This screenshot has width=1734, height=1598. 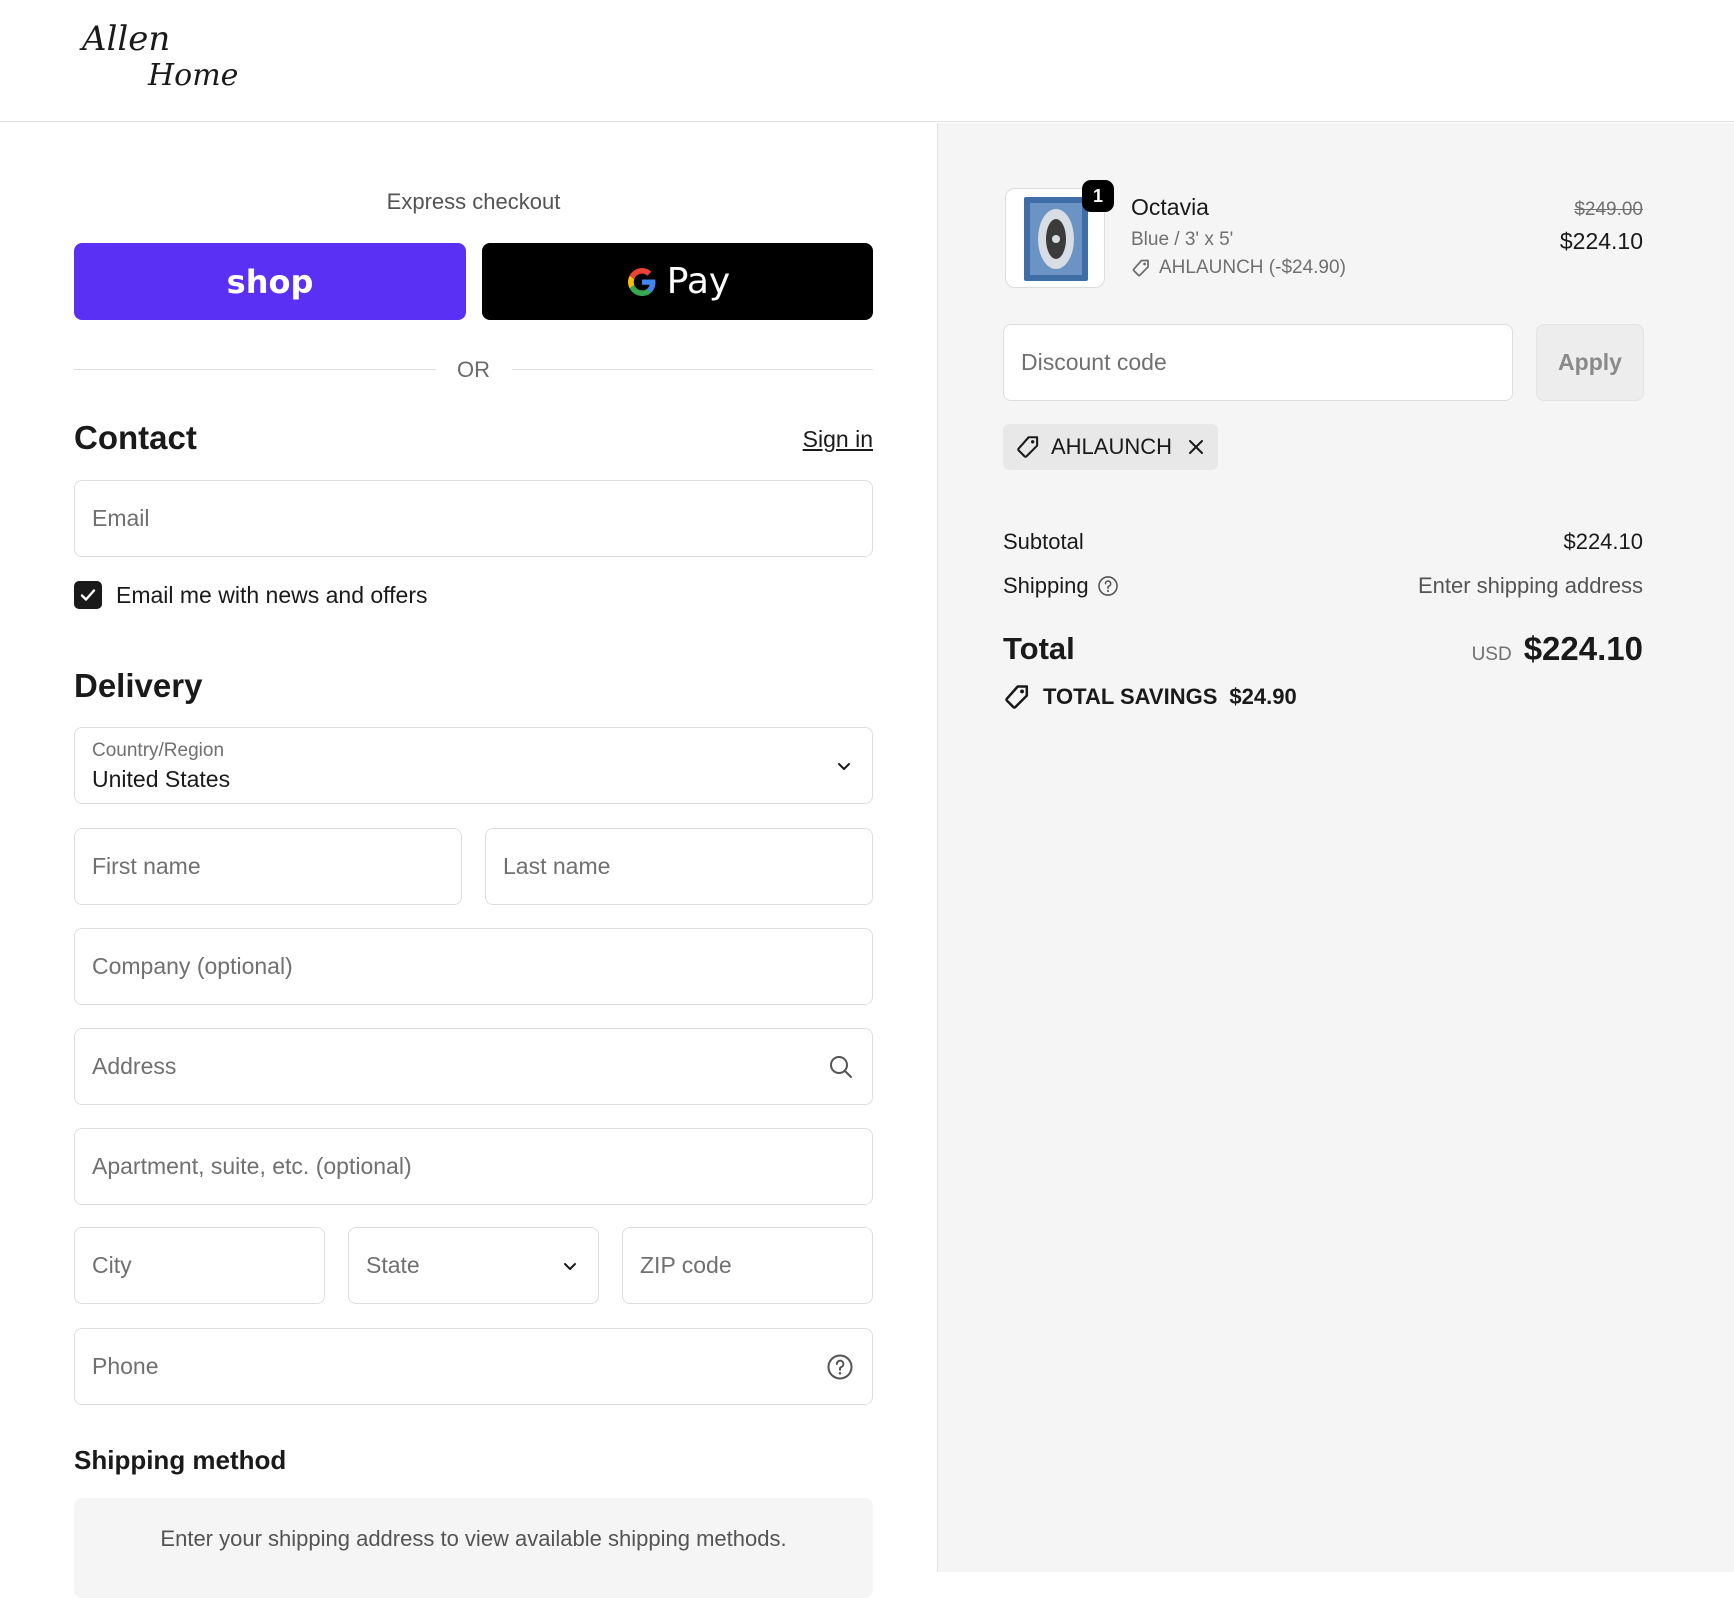 I want to click on original-price: $249.00, so click(x=1608, y=209).